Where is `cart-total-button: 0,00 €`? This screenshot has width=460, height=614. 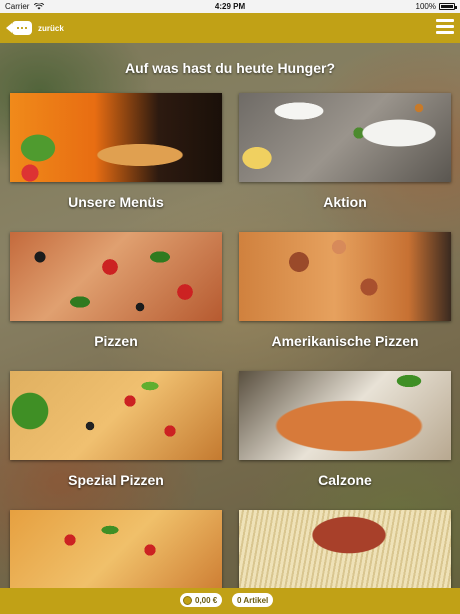 cart-total-button: 0,00 € is located at coordinates (201, 600).